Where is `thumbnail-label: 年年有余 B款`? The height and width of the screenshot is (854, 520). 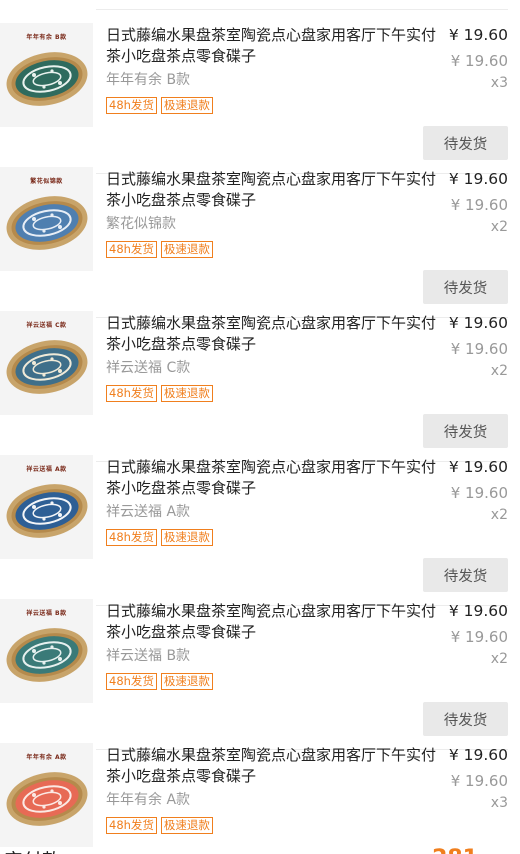 thumbnail-label: 年年有余 B款 is located at coordinates (46, 37).